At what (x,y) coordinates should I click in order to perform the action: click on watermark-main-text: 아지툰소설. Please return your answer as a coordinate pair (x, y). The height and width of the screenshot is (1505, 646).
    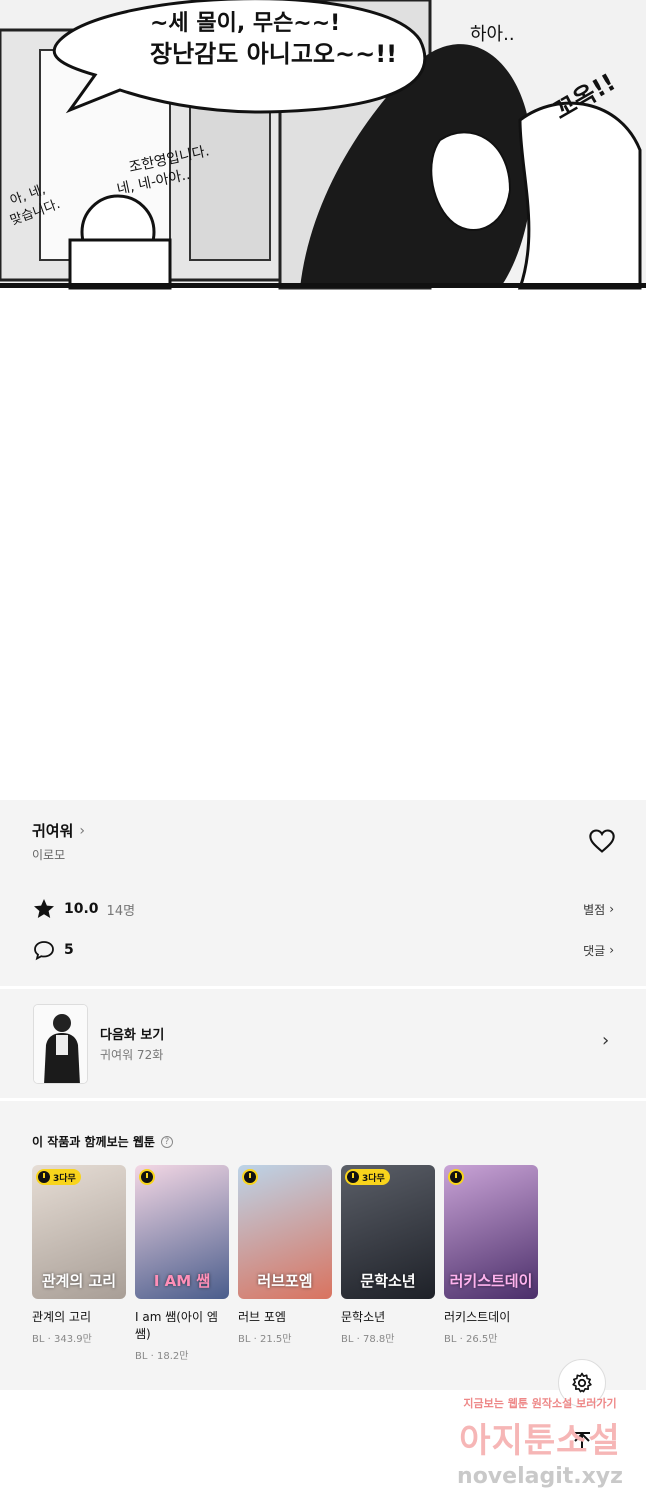
    Looking at the image, I should click on (540, 1441).